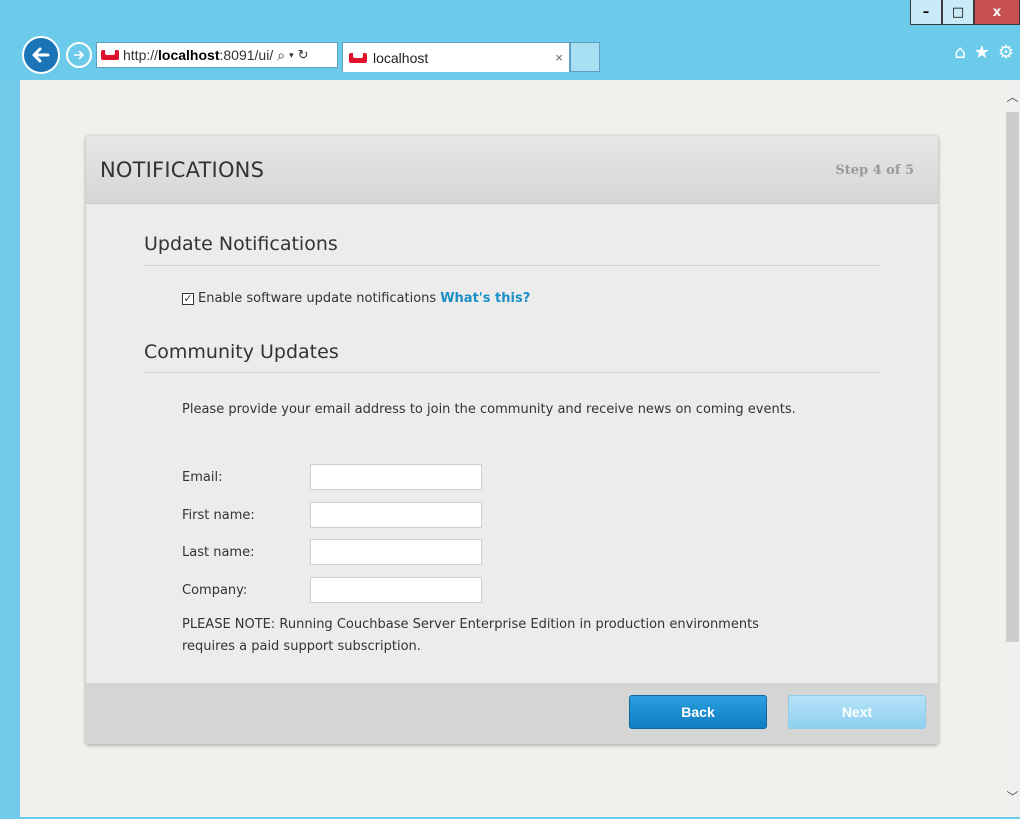  I want to click on checkbox-label: Enable software update notifications, so click(317, 298).